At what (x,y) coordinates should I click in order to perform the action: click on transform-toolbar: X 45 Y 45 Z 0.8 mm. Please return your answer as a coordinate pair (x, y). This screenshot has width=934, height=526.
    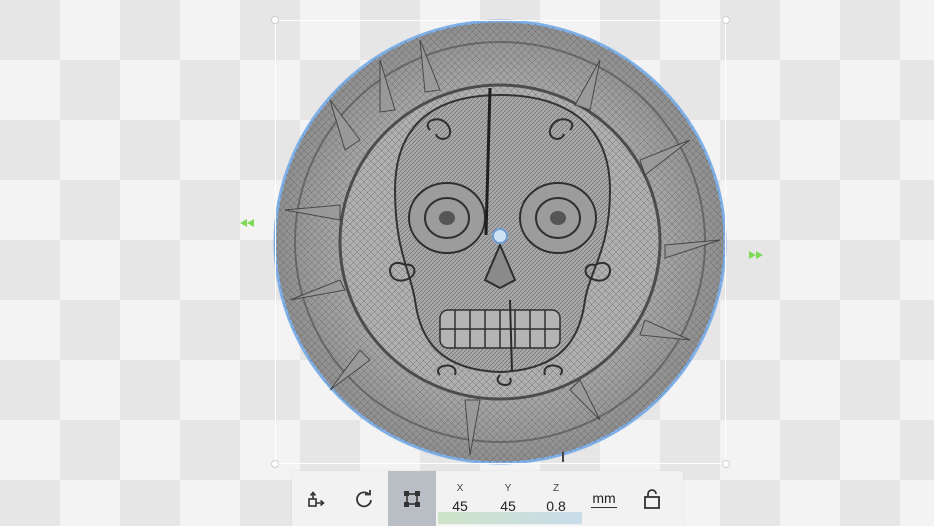
    Looking at the image, I should click on (487, 498).